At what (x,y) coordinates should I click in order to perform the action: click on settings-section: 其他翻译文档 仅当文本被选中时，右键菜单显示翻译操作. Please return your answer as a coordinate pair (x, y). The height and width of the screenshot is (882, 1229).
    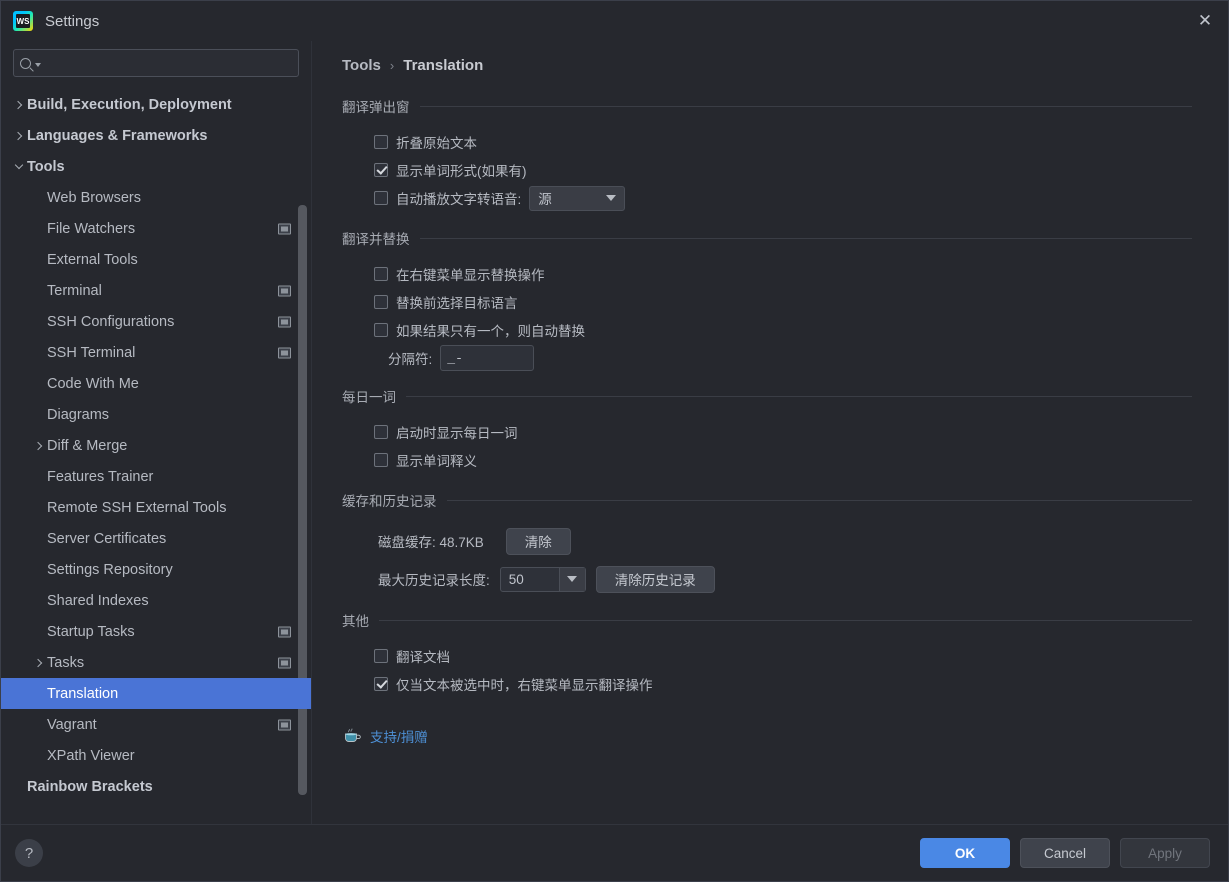
    Looking at the image, I should click on (767, 654).